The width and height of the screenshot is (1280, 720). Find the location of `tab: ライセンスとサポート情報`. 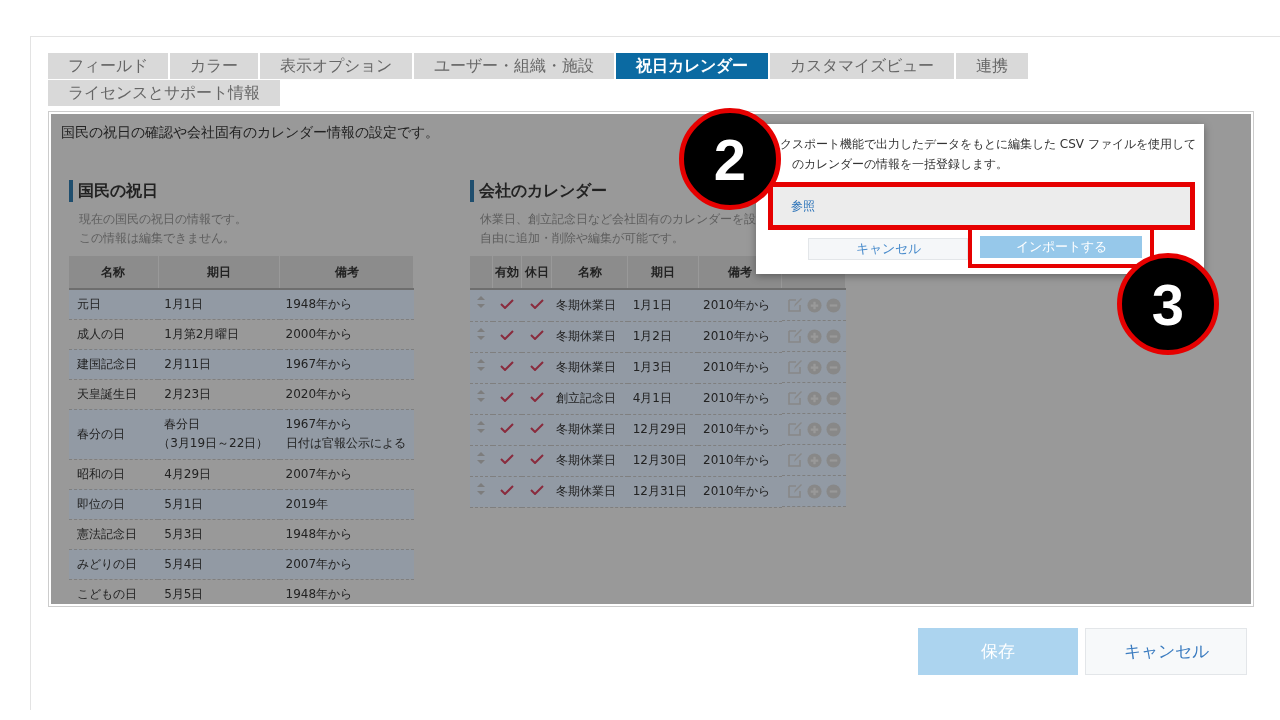

tab: ライセンスとサポート情報 is located at coordinates (164, 93).